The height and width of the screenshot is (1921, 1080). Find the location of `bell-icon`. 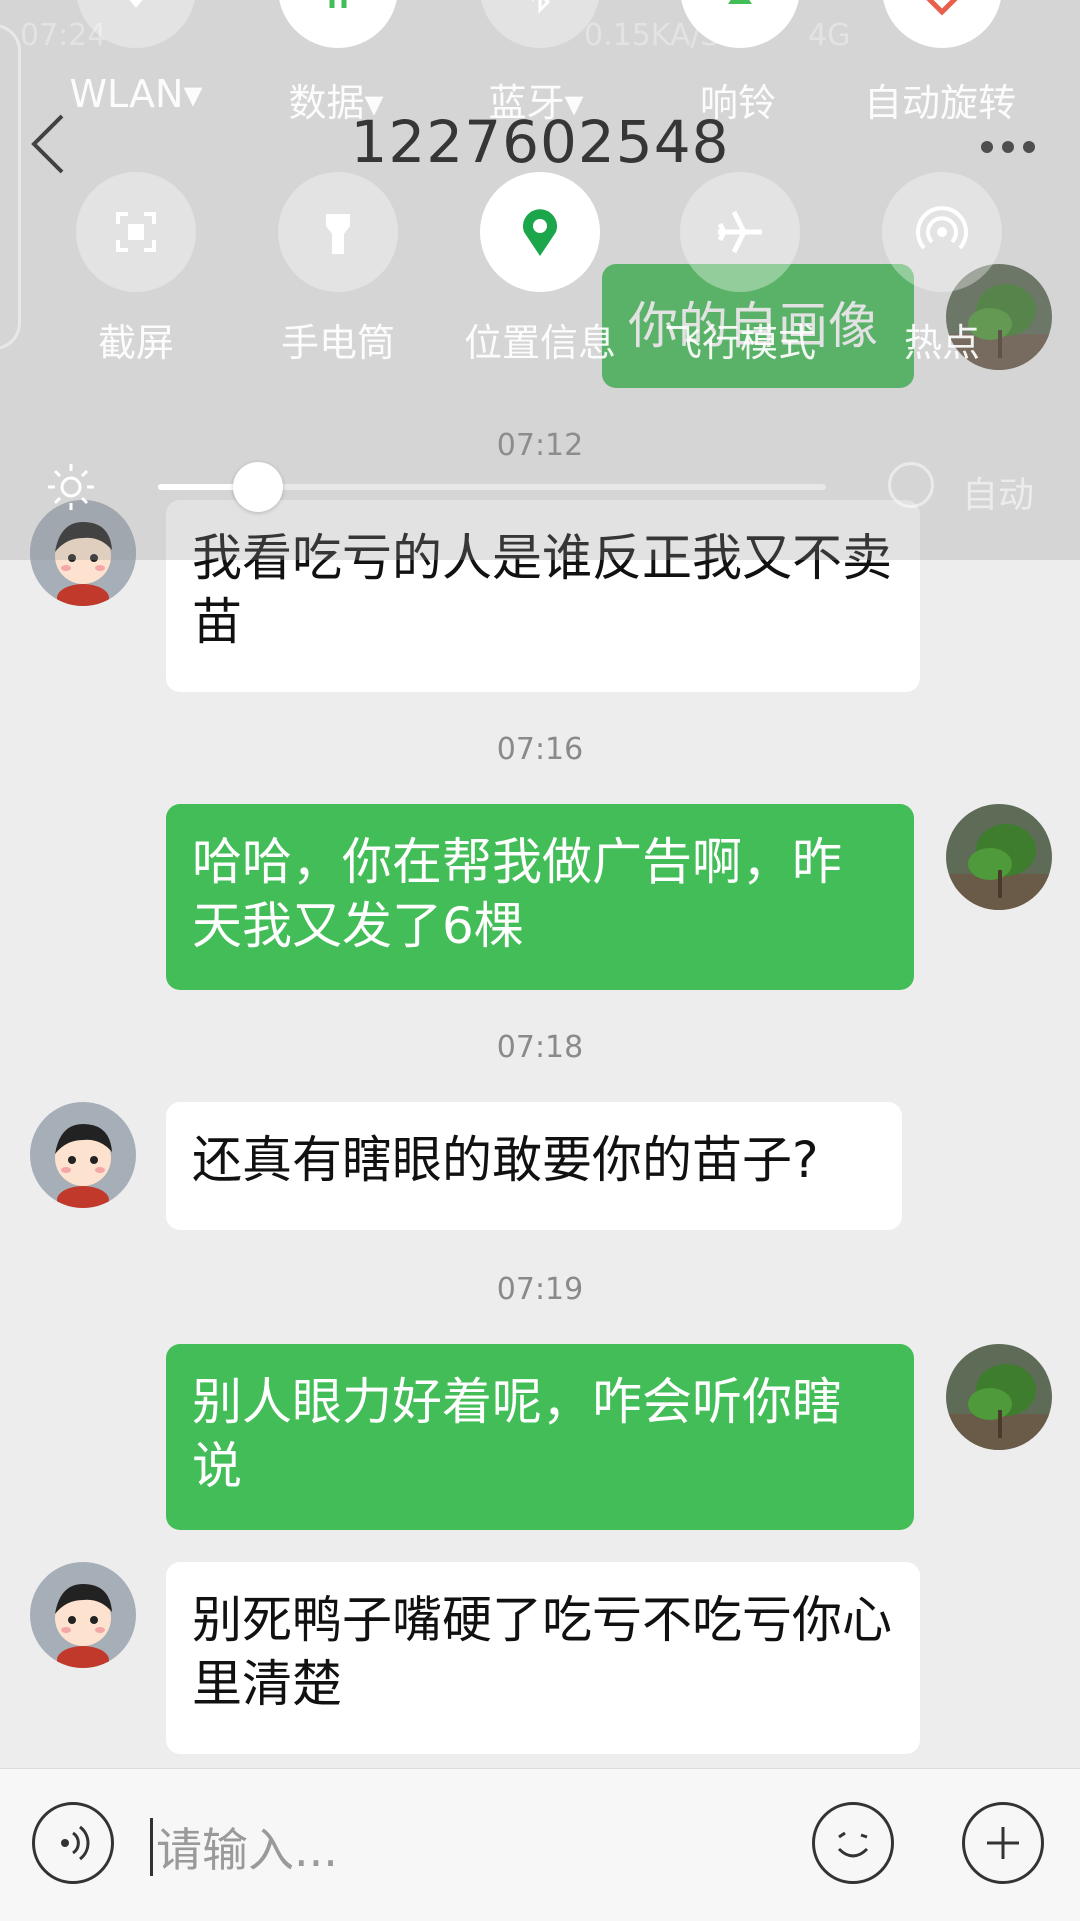

bell-icon is located at coordinates (740, 2).